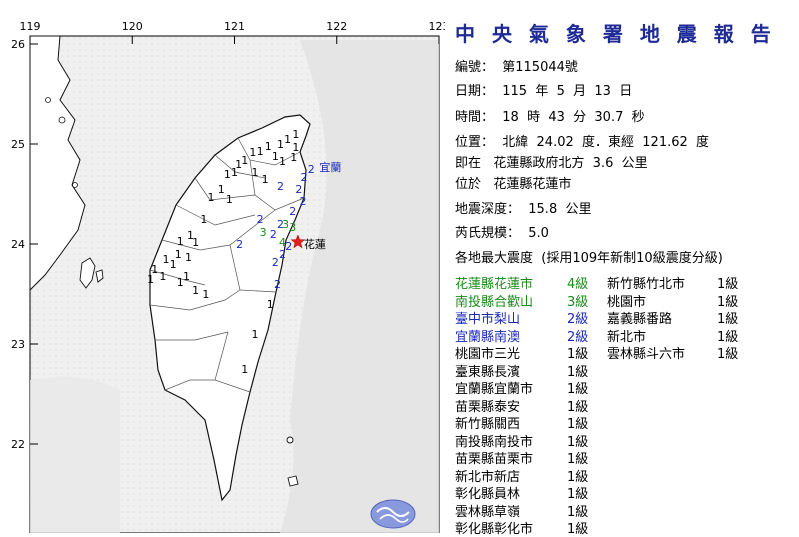 Image resolution: width=799 pixels, height=537 pixels. I want to click on lat-tick-label: 24, so click(18, 244).